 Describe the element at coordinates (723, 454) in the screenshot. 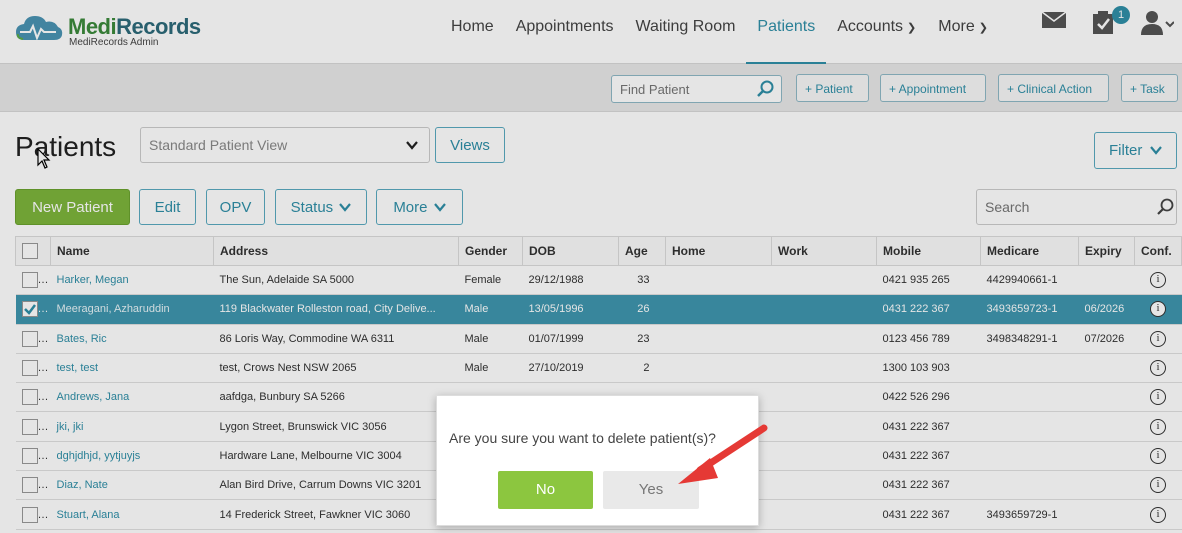

I see `annotation-arrow-icon` at that location.